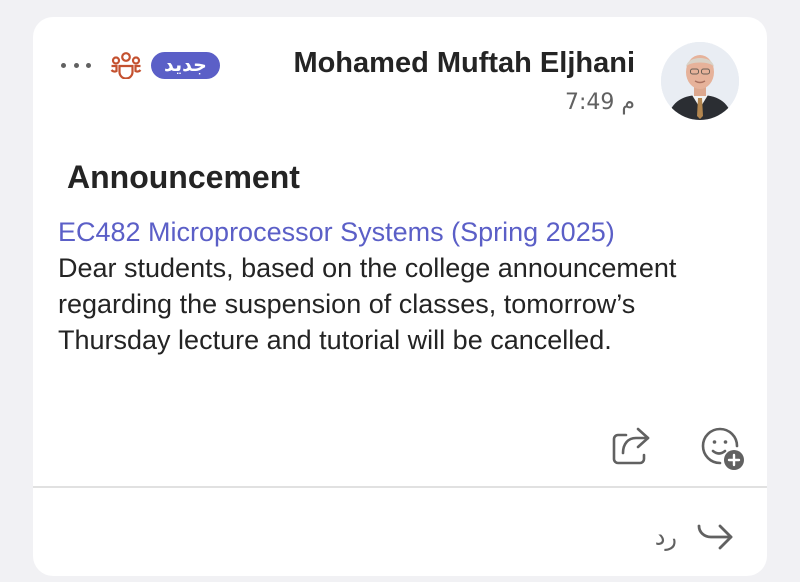 The height and width of the screenshot is (582, 800). What do you see at coordinates (400, 487) in the screenshot?
I see `divider` at bounding box center [400, 487].